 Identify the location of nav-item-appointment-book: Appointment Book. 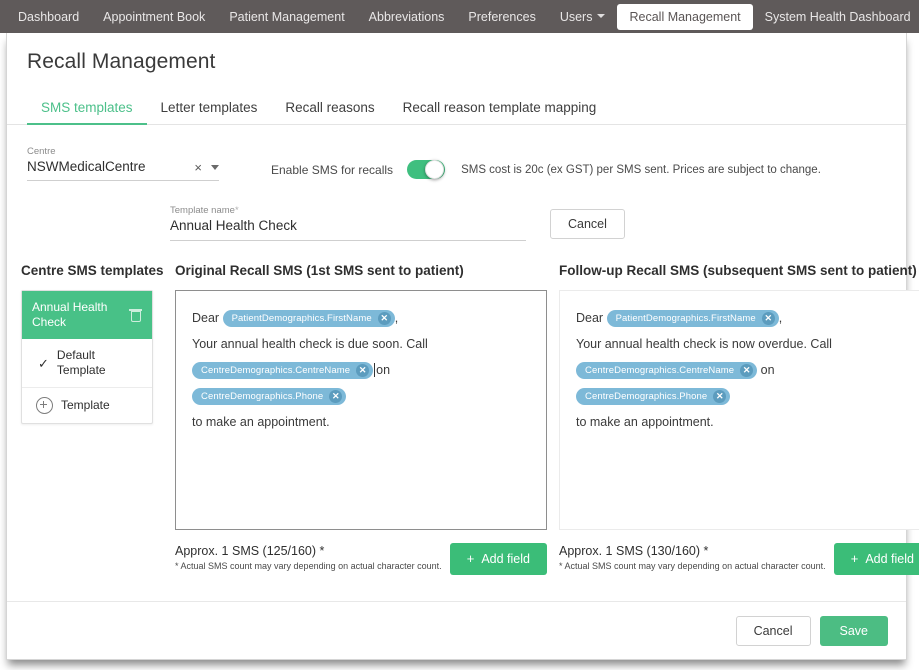
(154, 17).